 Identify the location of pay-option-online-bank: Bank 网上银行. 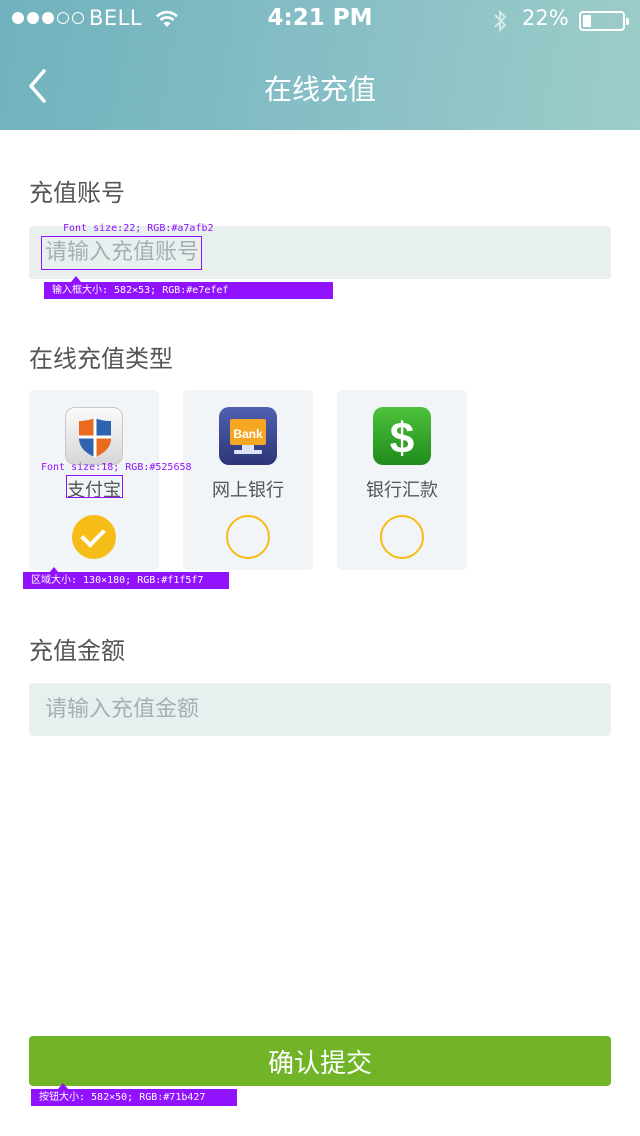
(248, 480).